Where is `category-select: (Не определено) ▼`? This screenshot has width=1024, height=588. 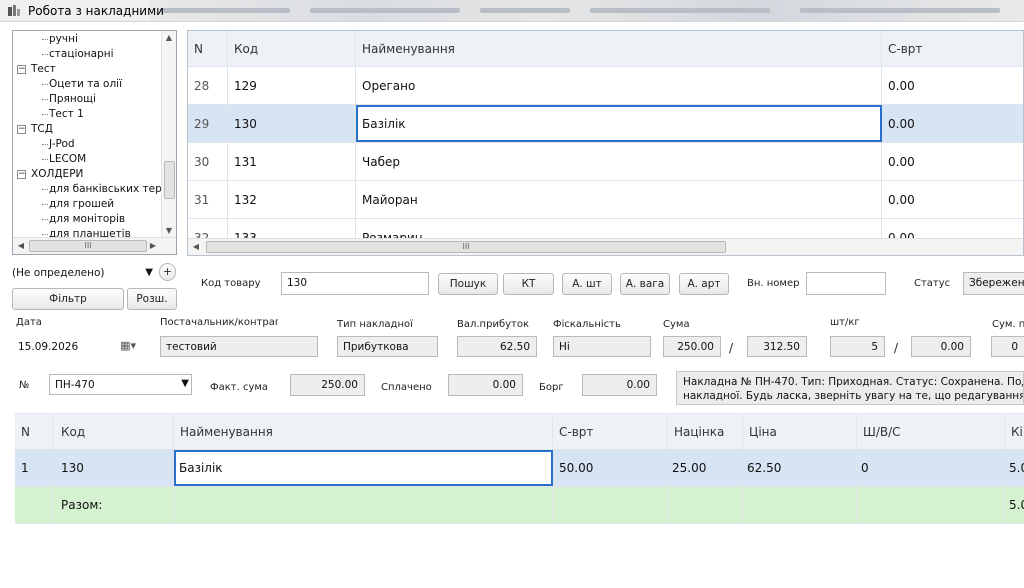
category-select: (Не определено) ▼ is located at coordinates (83, 273).